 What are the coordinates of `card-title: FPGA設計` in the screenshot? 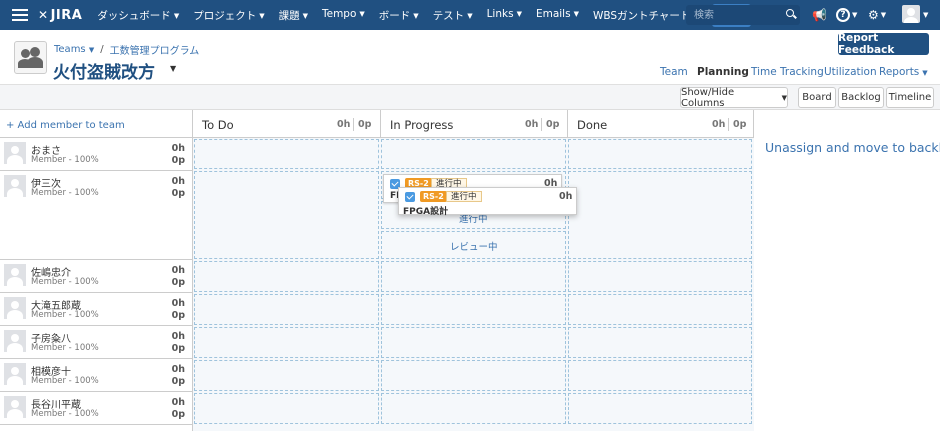 It's located at (426, 212).